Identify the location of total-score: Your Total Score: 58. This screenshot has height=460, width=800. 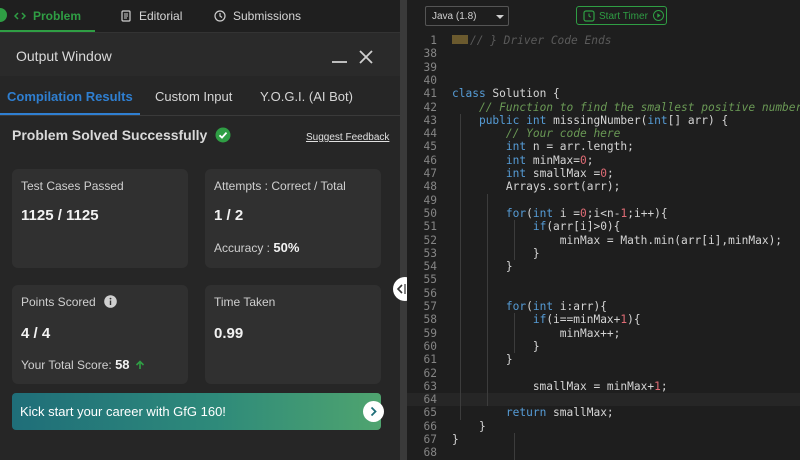
(83, 364).